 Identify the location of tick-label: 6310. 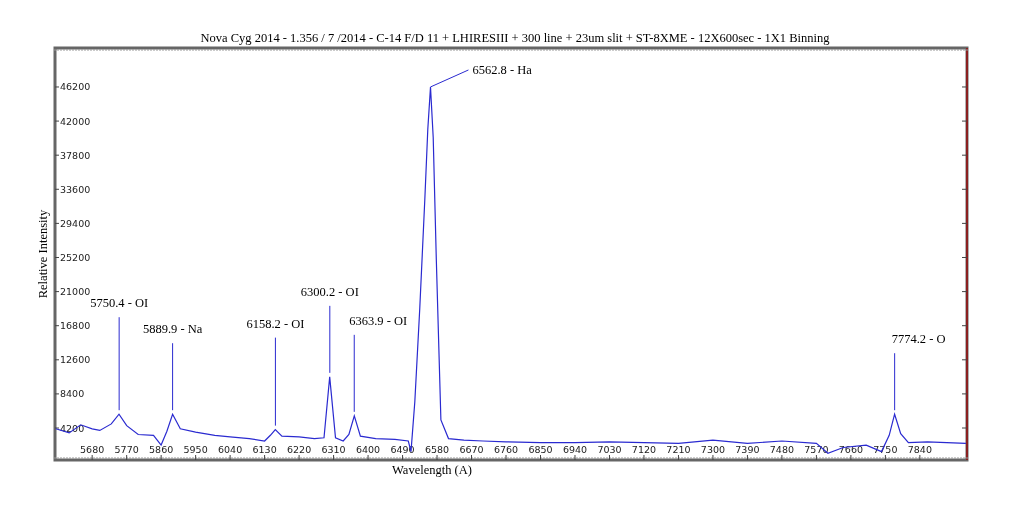
(333, 449).